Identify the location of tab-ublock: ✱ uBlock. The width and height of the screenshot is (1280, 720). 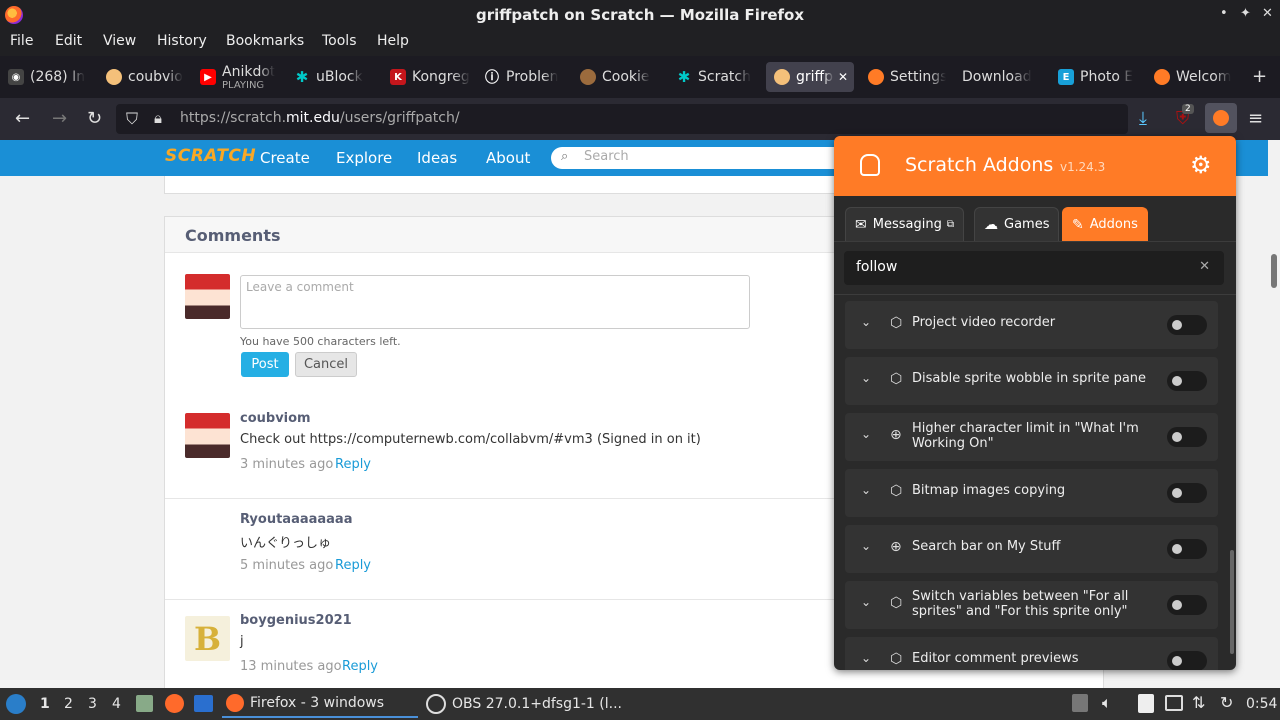
(334, 77).